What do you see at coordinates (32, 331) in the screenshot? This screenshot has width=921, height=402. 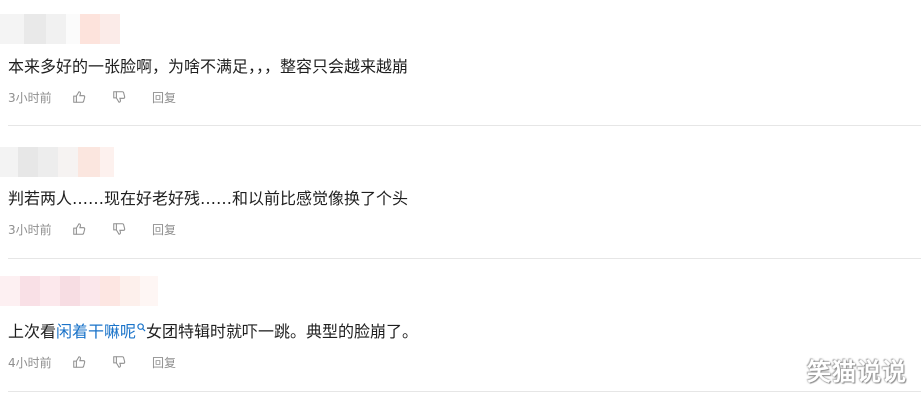 I see `comment-text-before: 上次看` at bounding box center [32, 331].